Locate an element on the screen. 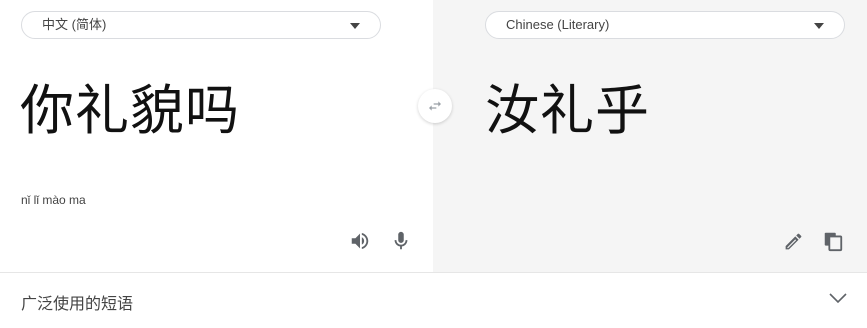 The height and width of the screenshot is (328, 867). pencil-icon is located at coordinates (793, 241).